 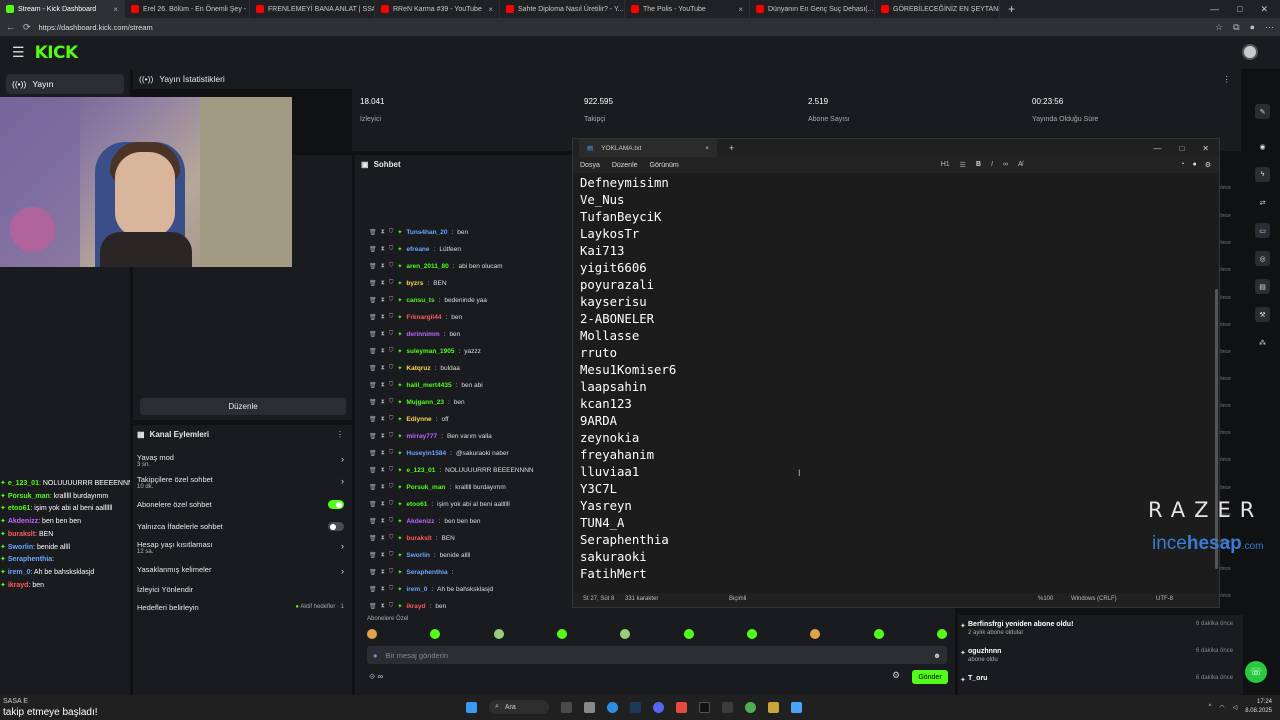 What do you see at coordinates (635, 707) in the screenshot?
I see `steam-icon` at bounding box center [635, 707].